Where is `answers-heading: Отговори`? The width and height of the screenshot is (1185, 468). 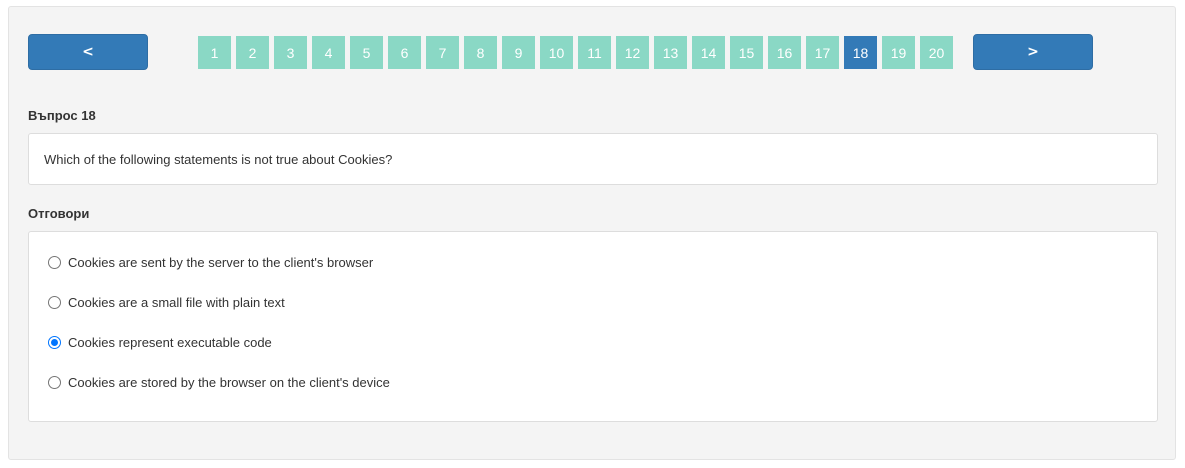 answers-heading: Отговори is located at coordinates (59, 213).